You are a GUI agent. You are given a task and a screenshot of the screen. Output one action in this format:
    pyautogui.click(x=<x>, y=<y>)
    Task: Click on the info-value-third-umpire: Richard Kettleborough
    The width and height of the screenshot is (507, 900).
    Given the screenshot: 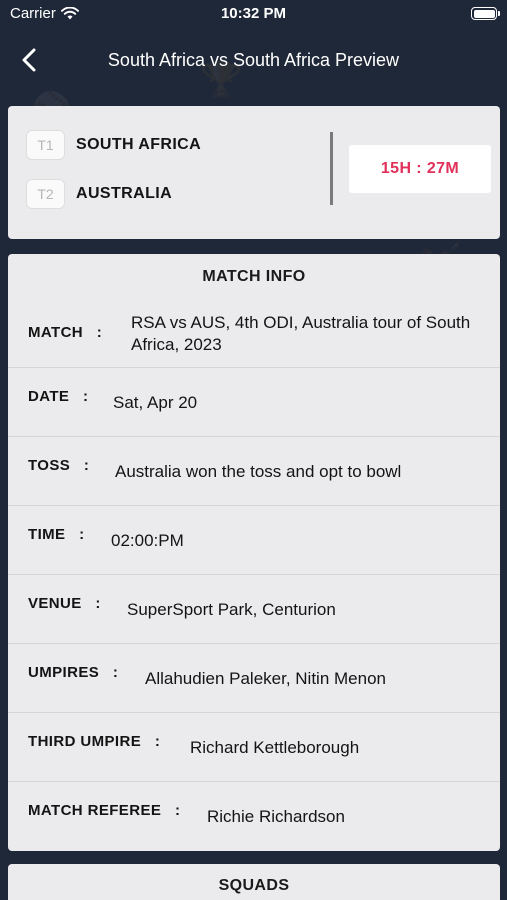 What is the action you would take?
    pyautogui.click(x=275, y=747)
    